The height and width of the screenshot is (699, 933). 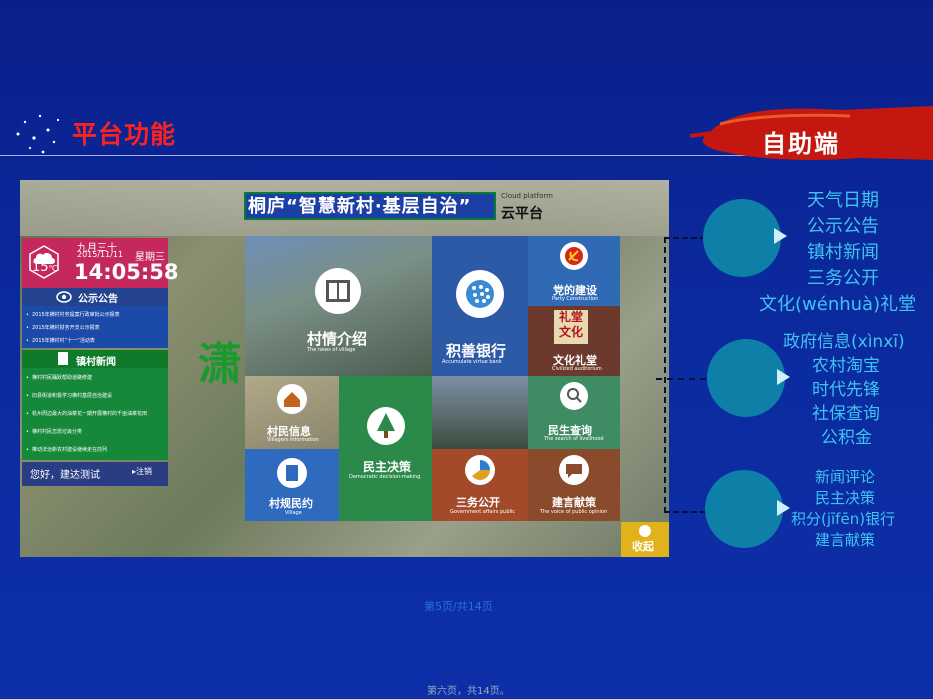 I want to click on eye-icon, so click(x=64, y=297).